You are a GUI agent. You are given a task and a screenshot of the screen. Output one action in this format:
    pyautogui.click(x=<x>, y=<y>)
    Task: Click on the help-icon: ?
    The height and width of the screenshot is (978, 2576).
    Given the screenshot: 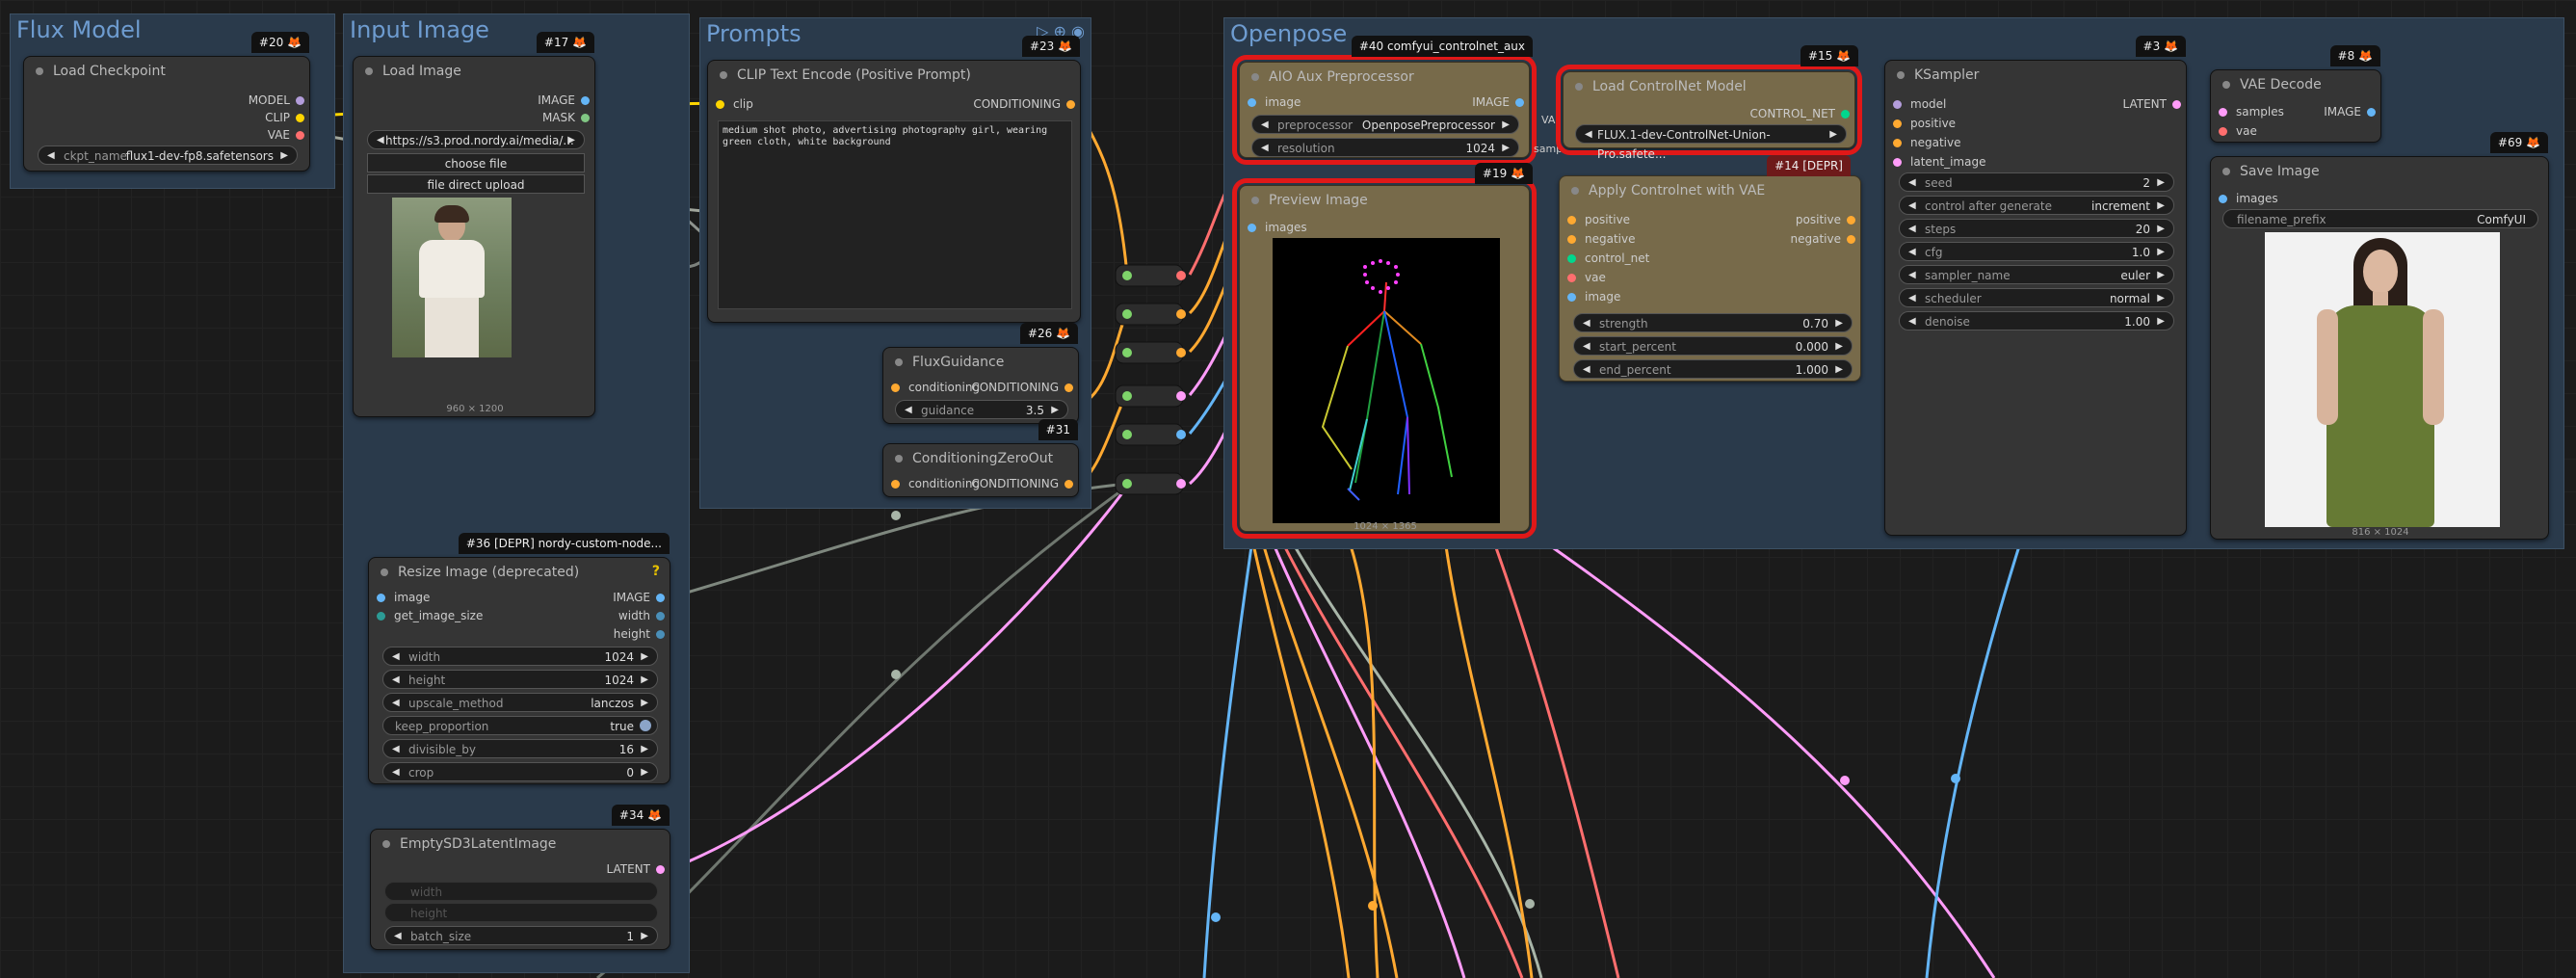 What is the action you would take?
    pyautogui.click(x=656, y=571)
    